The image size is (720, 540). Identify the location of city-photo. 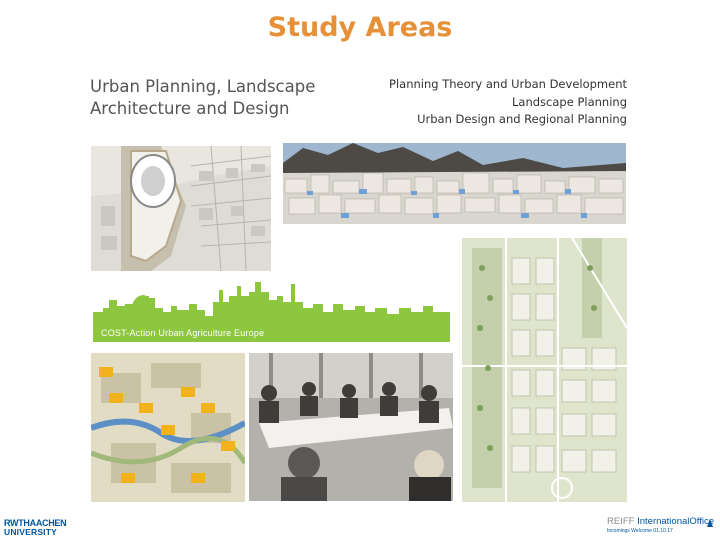
(454, 183).